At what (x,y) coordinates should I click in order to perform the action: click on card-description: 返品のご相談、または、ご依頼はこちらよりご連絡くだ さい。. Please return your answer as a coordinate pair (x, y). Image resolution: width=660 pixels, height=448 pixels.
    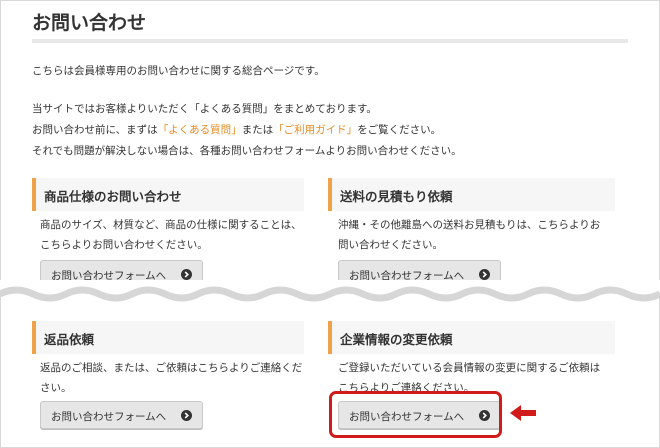
    Looking at the image, I should click on (171, 378).